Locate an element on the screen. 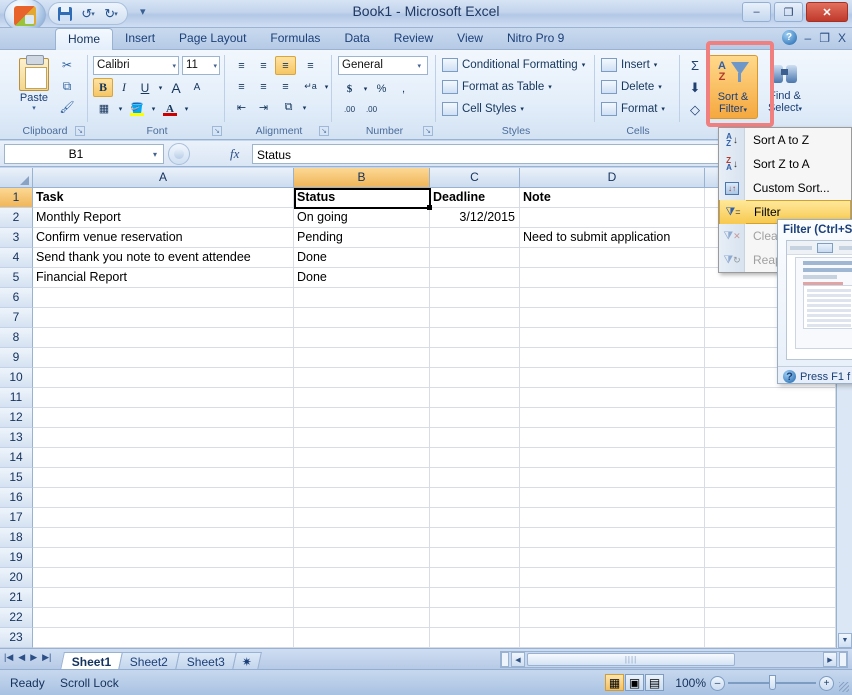 This screenshot has width=852, height=695. merge-center-button: ⧉ is located at coordinates (288, 107).